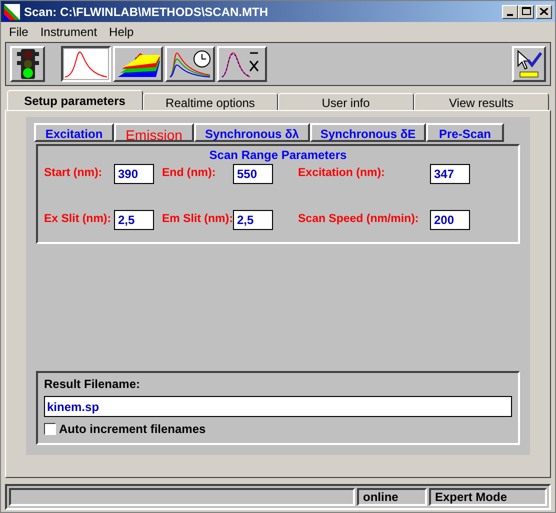  Describe the element at coordinates (132, 429) in the screenshot. I see `checkbox-label: Auto increment filenames` at that location.